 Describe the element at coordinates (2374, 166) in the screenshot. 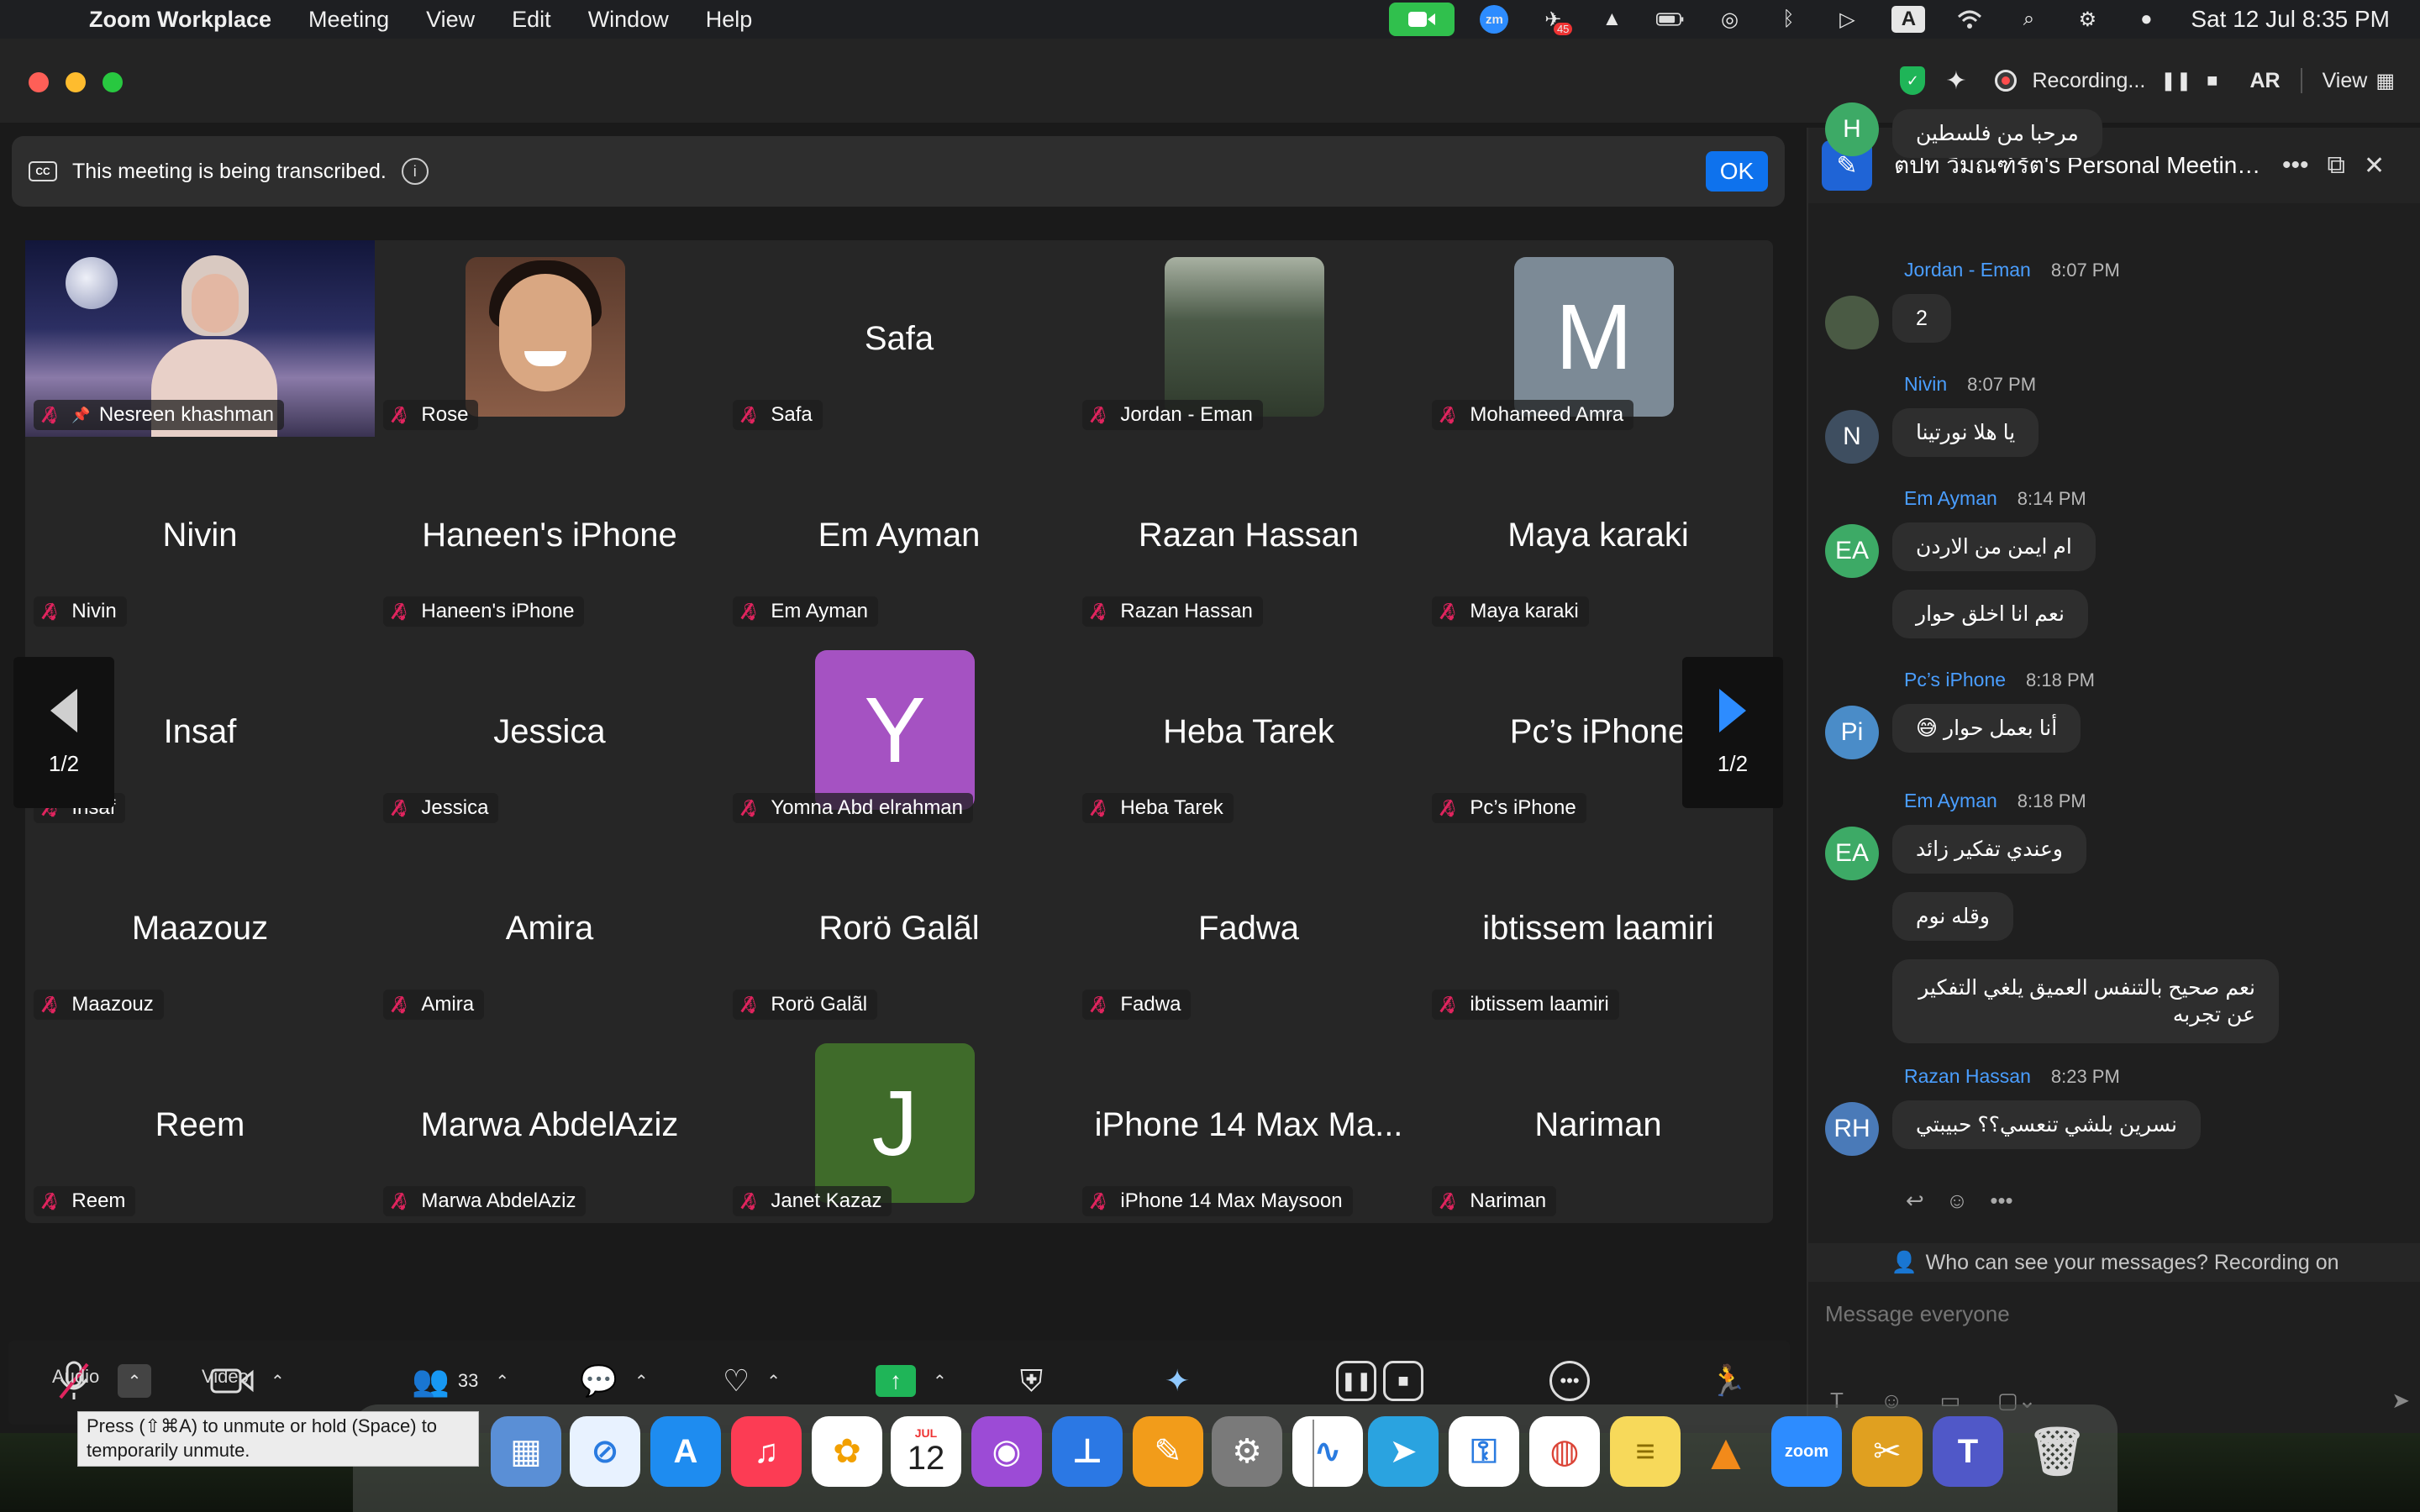

I see `close-icon: ✕` at that location.